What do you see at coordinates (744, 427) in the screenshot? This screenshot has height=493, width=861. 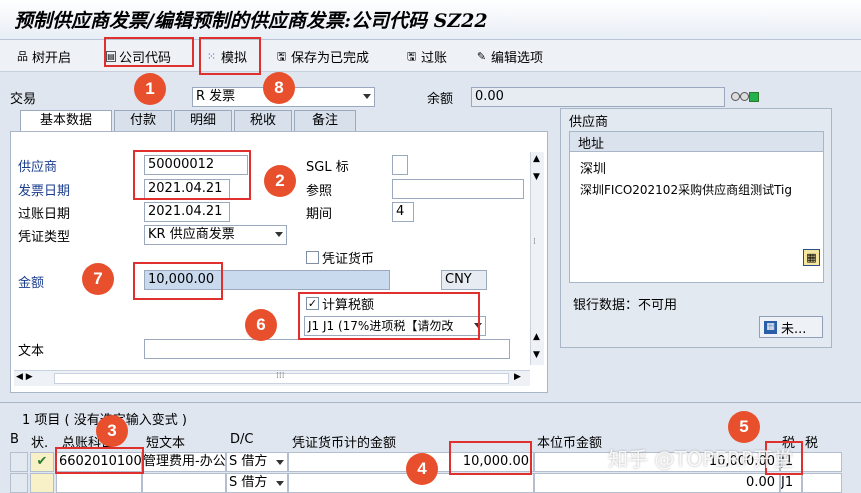 I see `step-badge-5: 5` at bounding box center [744, 427].